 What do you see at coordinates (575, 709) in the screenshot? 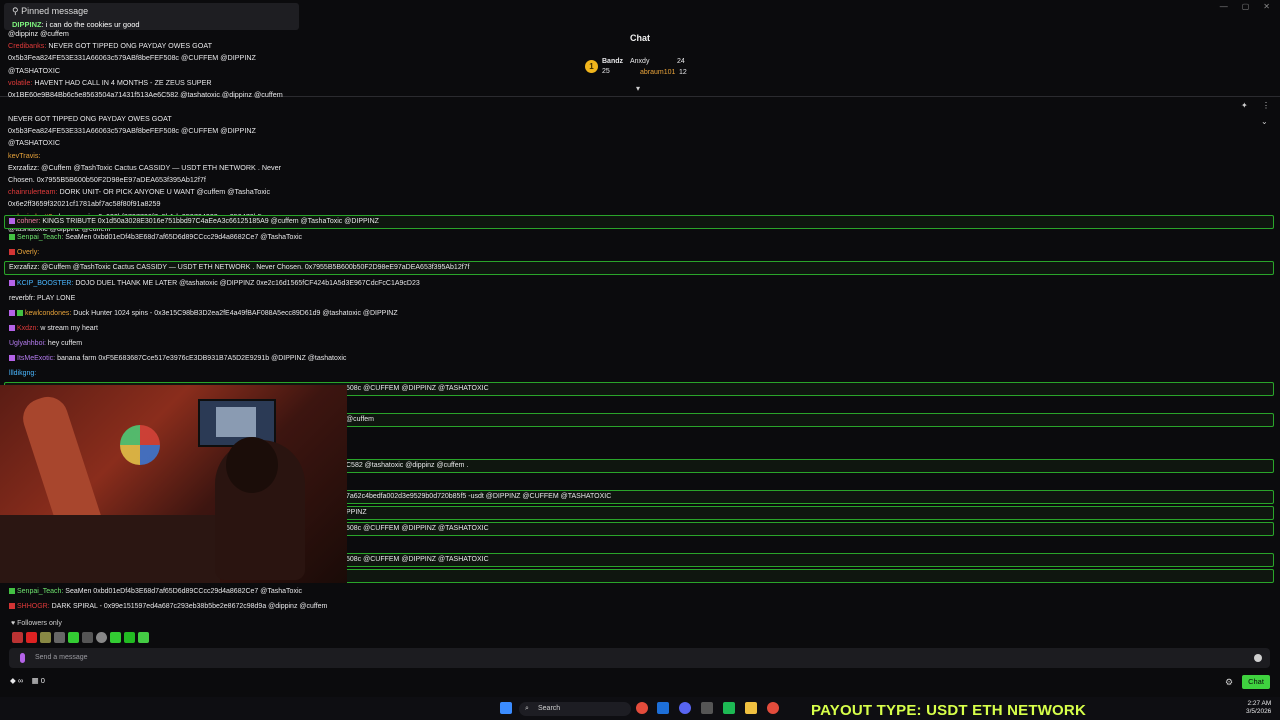
I see `taskbar-search: ⌕ Search` at bounding box center [575, 709].